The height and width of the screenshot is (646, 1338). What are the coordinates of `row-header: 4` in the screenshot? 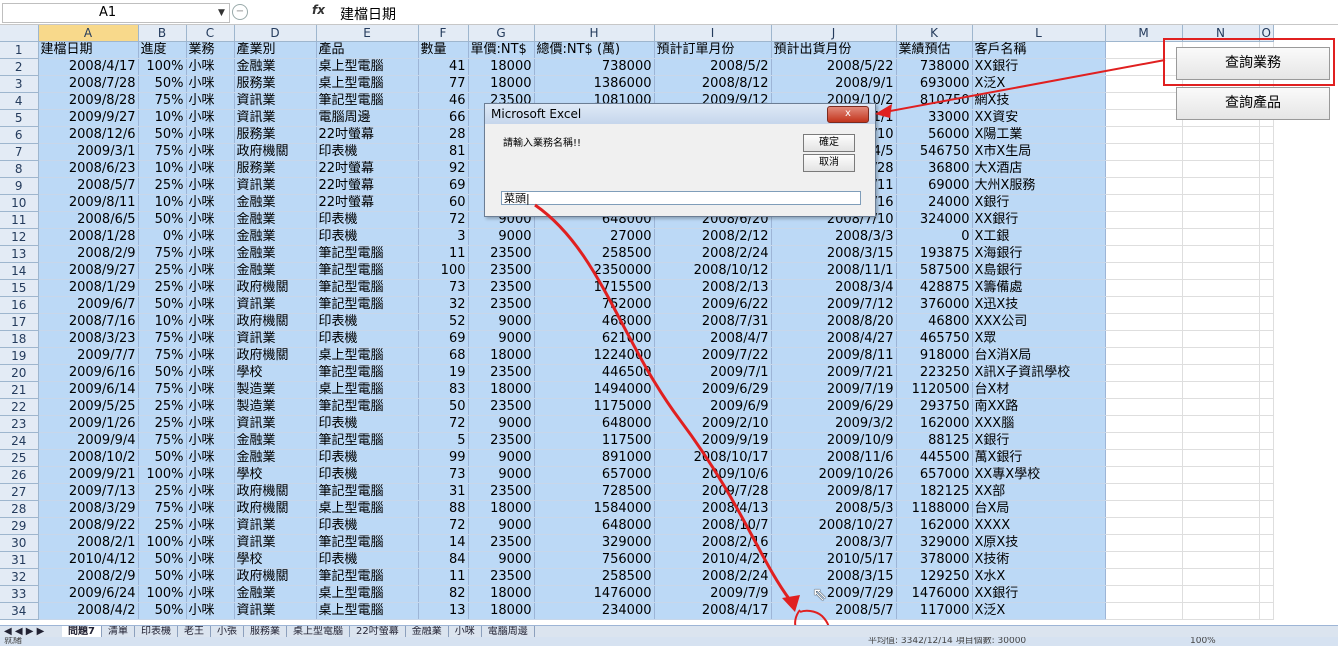 It's located at (19, 101).